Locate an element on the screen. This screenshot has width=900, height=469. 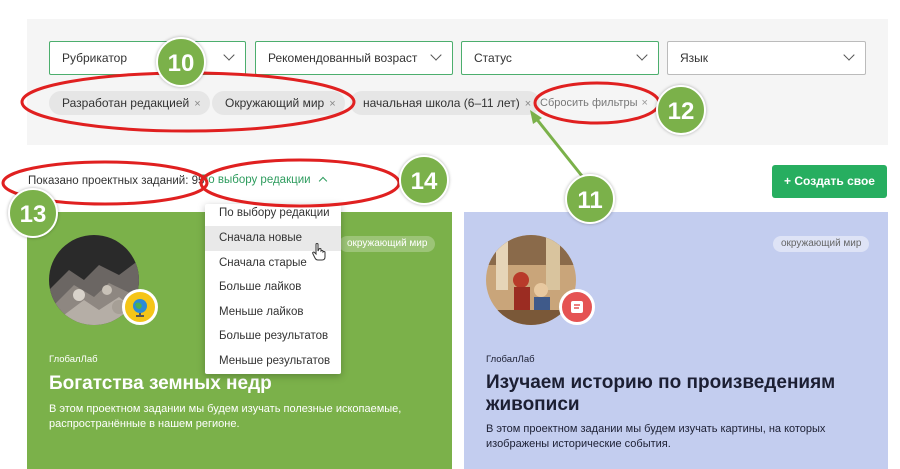
rubricator-select-label: Рубрикатор is located at coordinates (95, 58).